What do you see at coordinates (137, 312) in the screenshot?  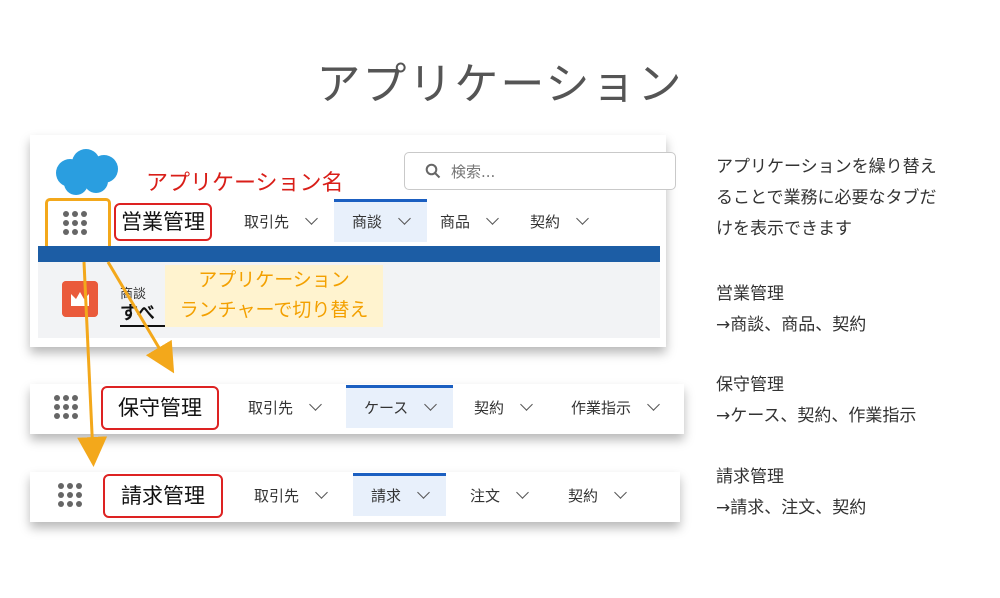 I see `list-view-title: すべ` at bounding box center [137, 312].